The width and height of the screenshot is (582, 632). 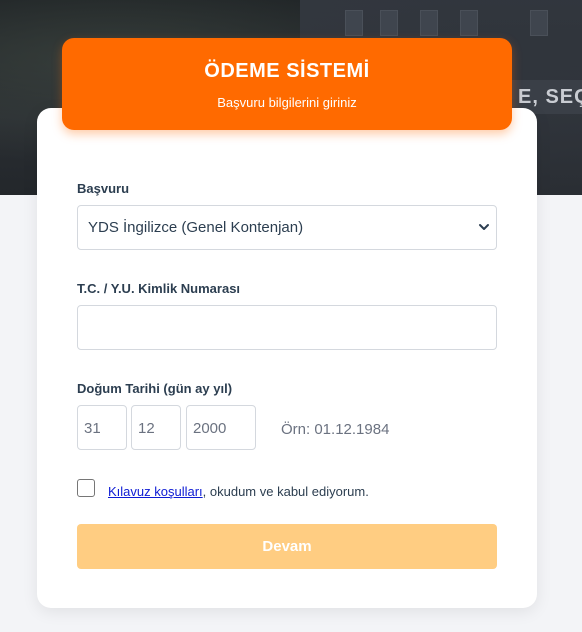 What do you see at coordinates (196, 227) in the screenshot?
I see `application-select-value: YDS İngilizce (Genel Kontenjan)` at bounding box center [196, 227].